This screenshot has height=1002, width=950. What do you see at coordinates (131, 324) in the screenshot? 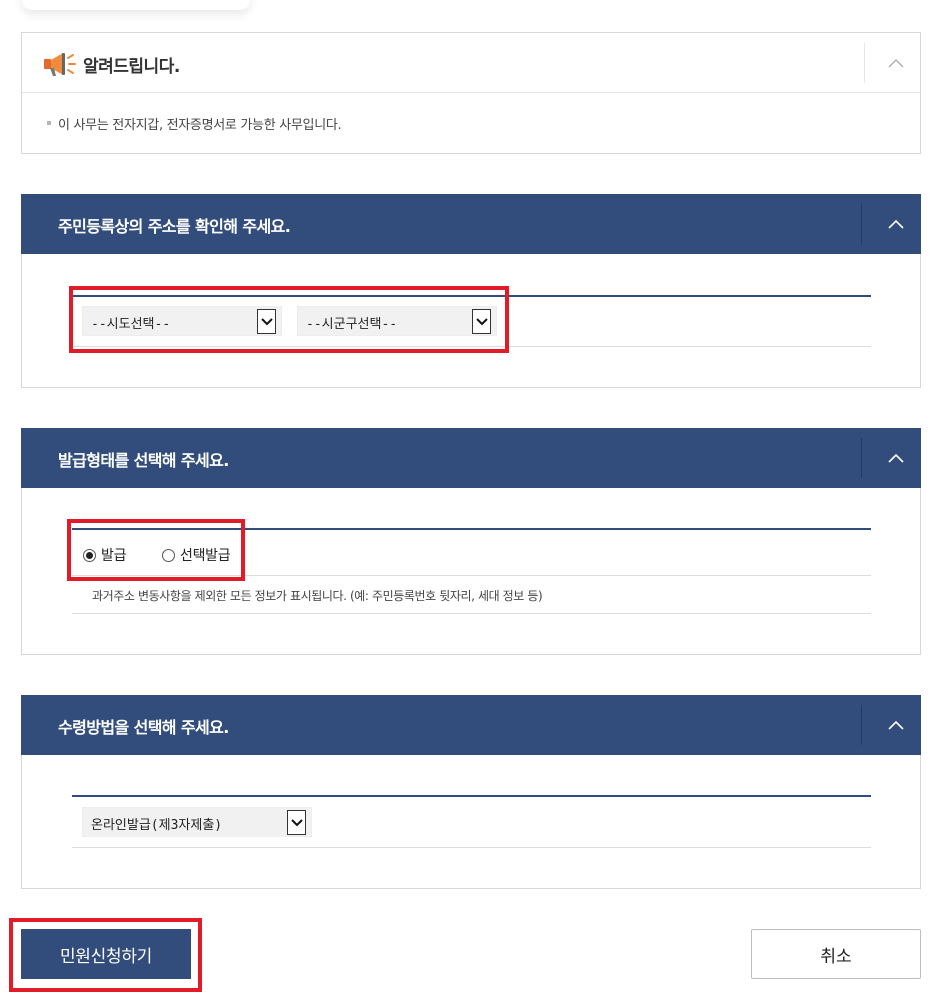
I see `province-select-value: --시도선택--` at bounding box center [131, 324].